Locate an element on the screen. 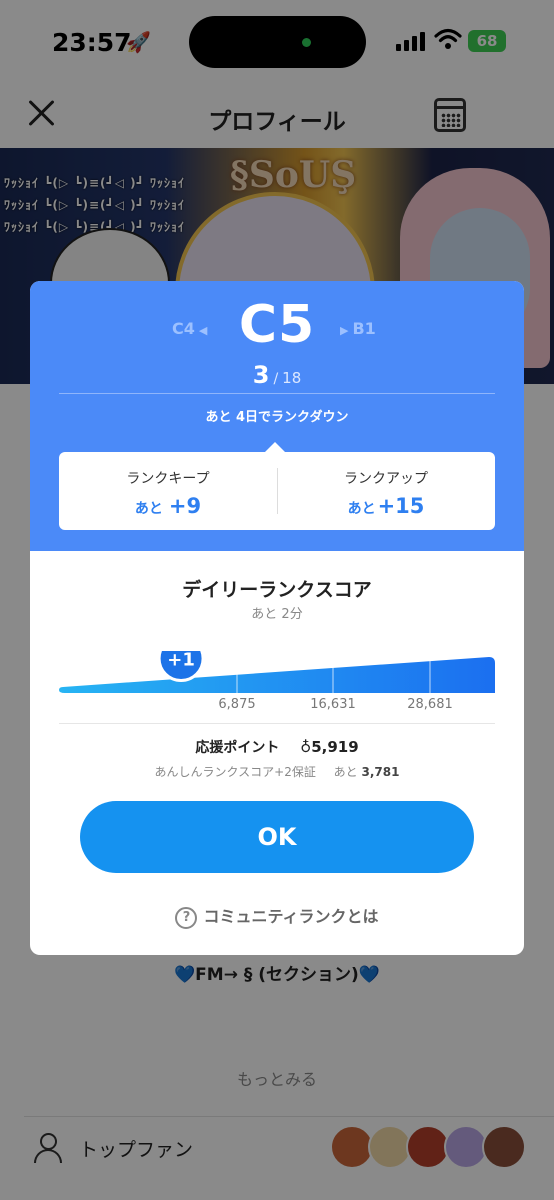  support-points-label: 応援ポイント is located at coordinates (237, 748).